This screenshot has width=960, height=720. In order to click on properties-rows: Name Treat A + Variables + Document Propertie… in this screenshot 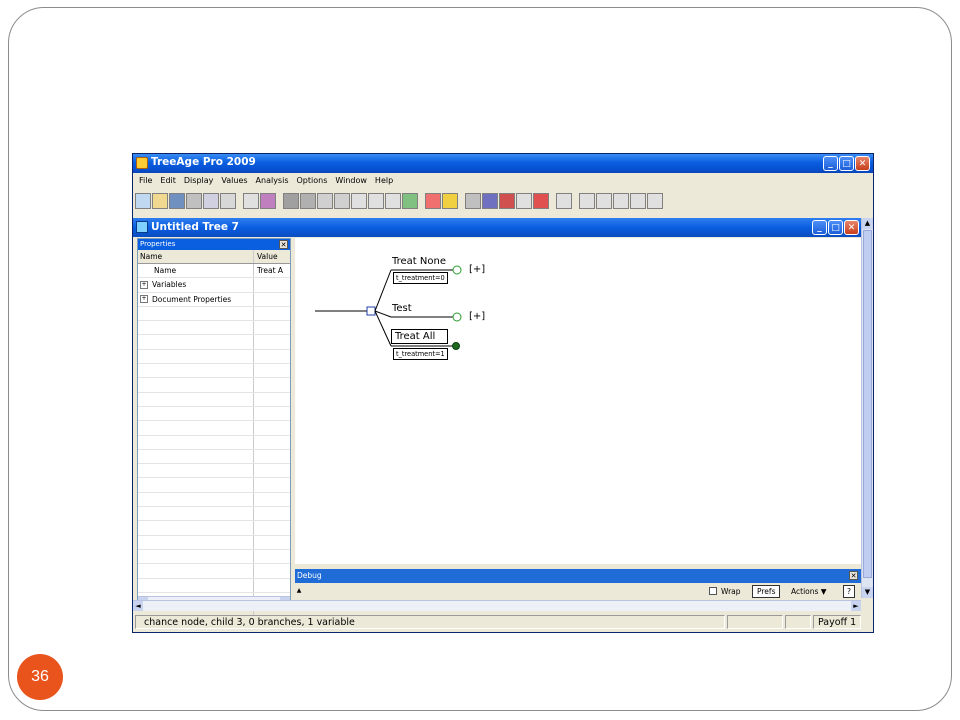, I will do `click(214, 443)`.